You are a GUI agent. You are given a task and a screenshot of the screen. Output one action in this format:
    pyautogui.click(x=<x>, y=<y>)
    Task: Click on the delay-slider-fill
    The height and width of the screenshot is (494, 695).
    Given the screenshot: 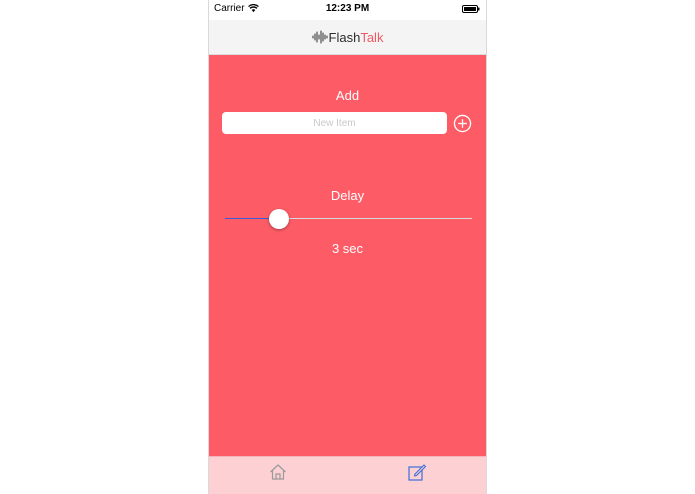 What is the action you would take?
    pyautogui.click(x=248, y=218)
    